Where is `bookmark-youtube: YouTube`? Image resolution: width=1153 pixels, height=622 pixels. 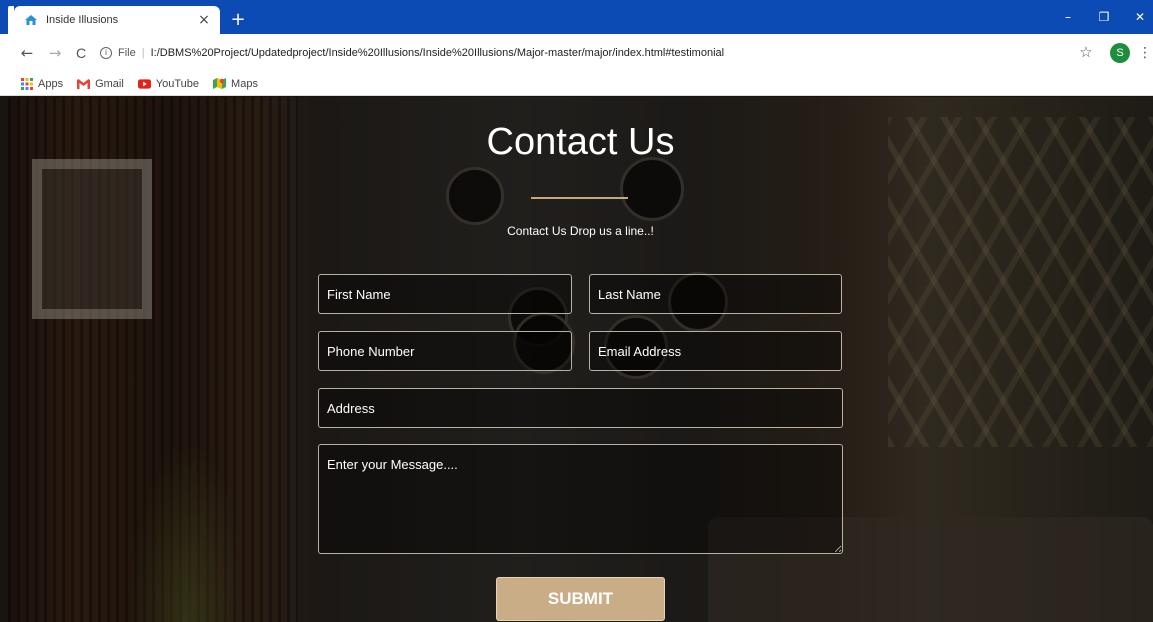 bookmark-youtube: YouTube is located at coordinates (168, 83).